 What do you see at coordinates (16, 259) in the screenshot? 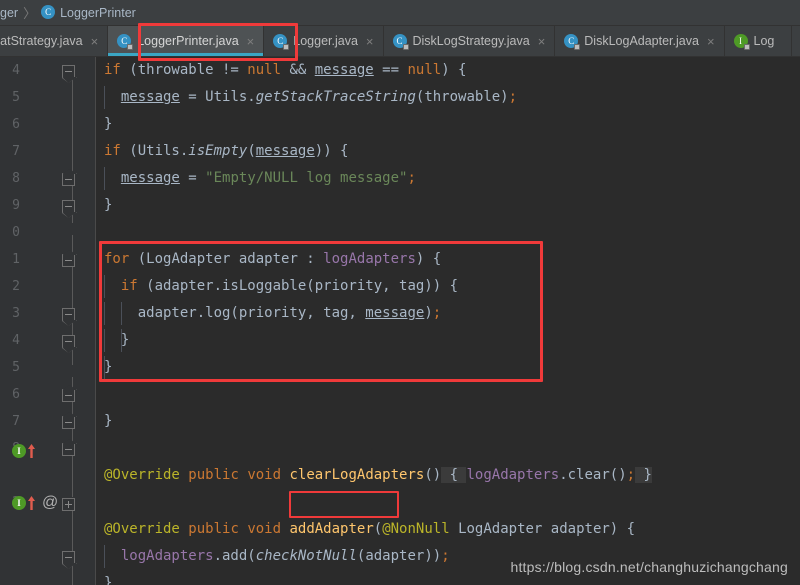
I see `line-number: 1` at bounding box center [16, 259].